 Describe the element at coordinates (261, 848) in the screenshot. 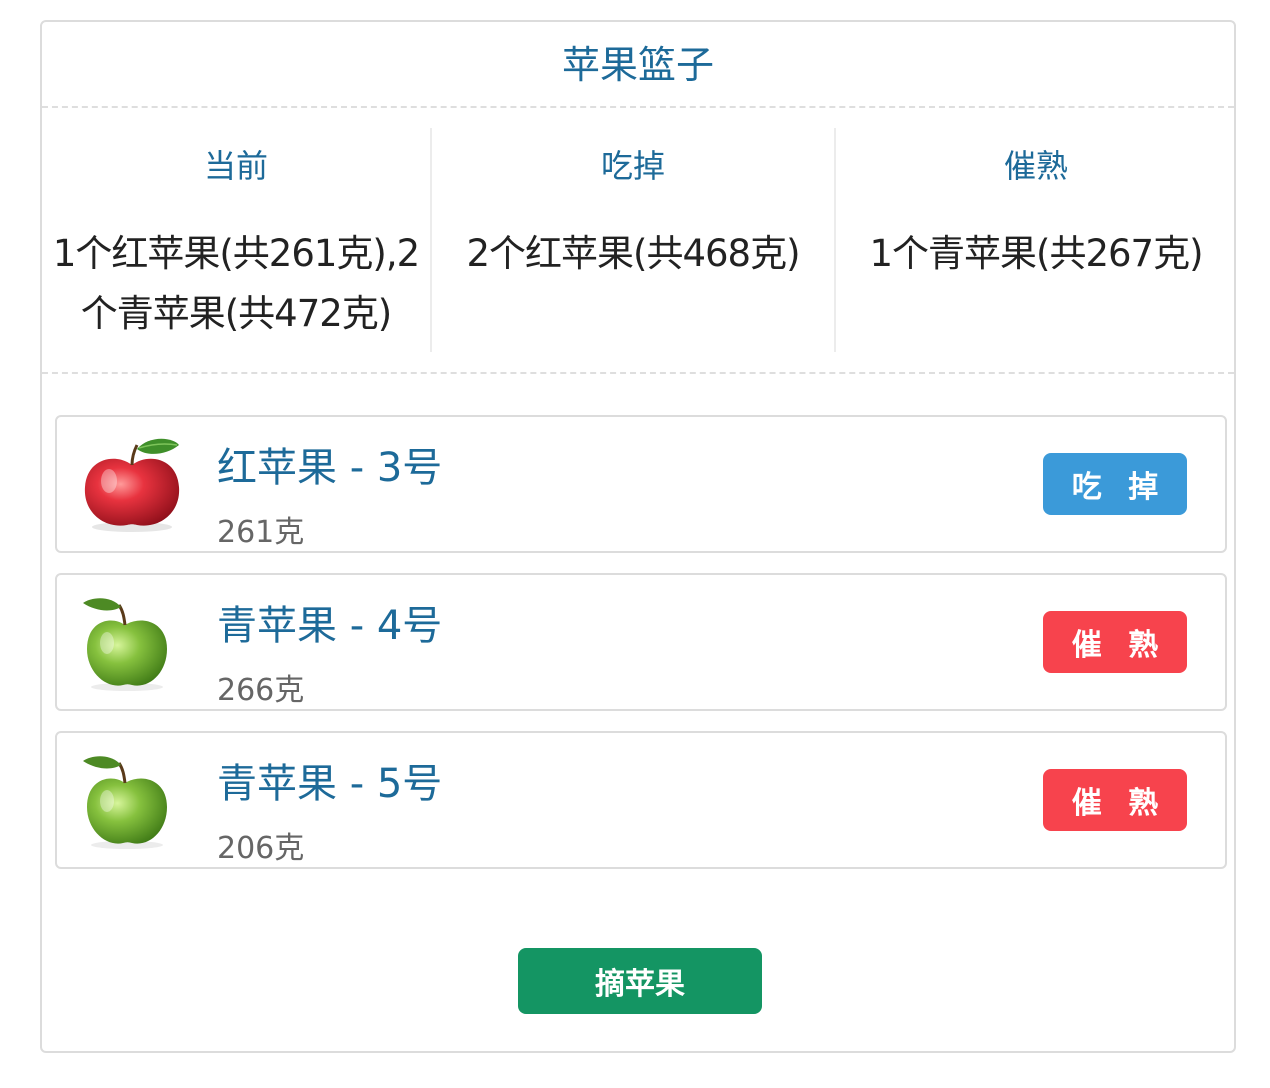

I see `apple-weight: 206克` at that location.